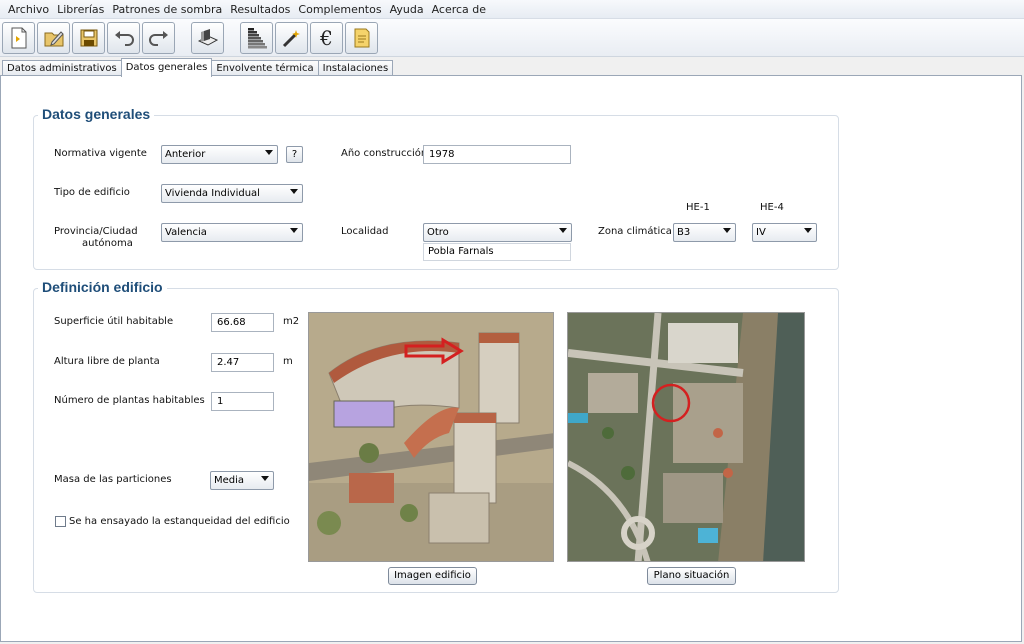 This screenshot has height=644, width=1024. I want to click on superficie-unit: m2, so click(291, 321).